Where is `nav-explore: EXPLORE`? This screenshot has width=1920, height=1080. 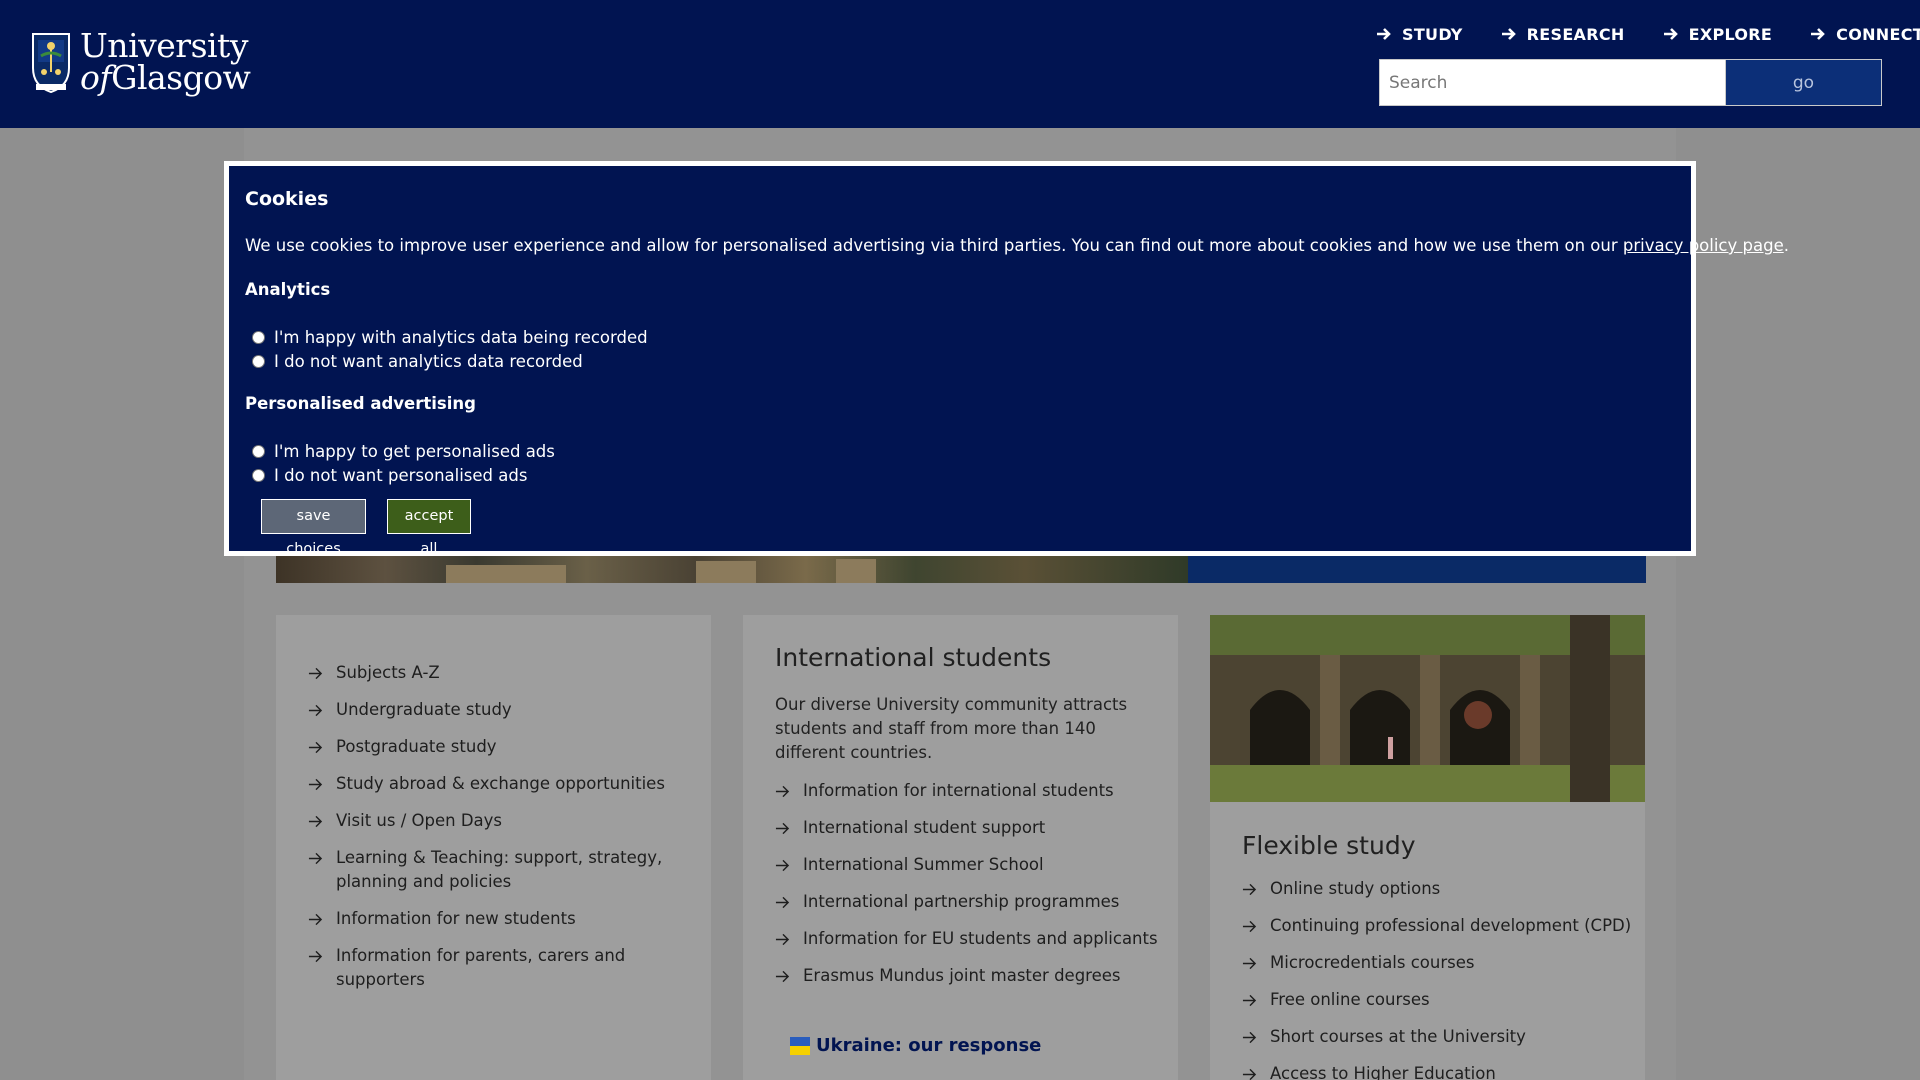
nav-explore: EXPLORE is located at coordinates (1718, 34).